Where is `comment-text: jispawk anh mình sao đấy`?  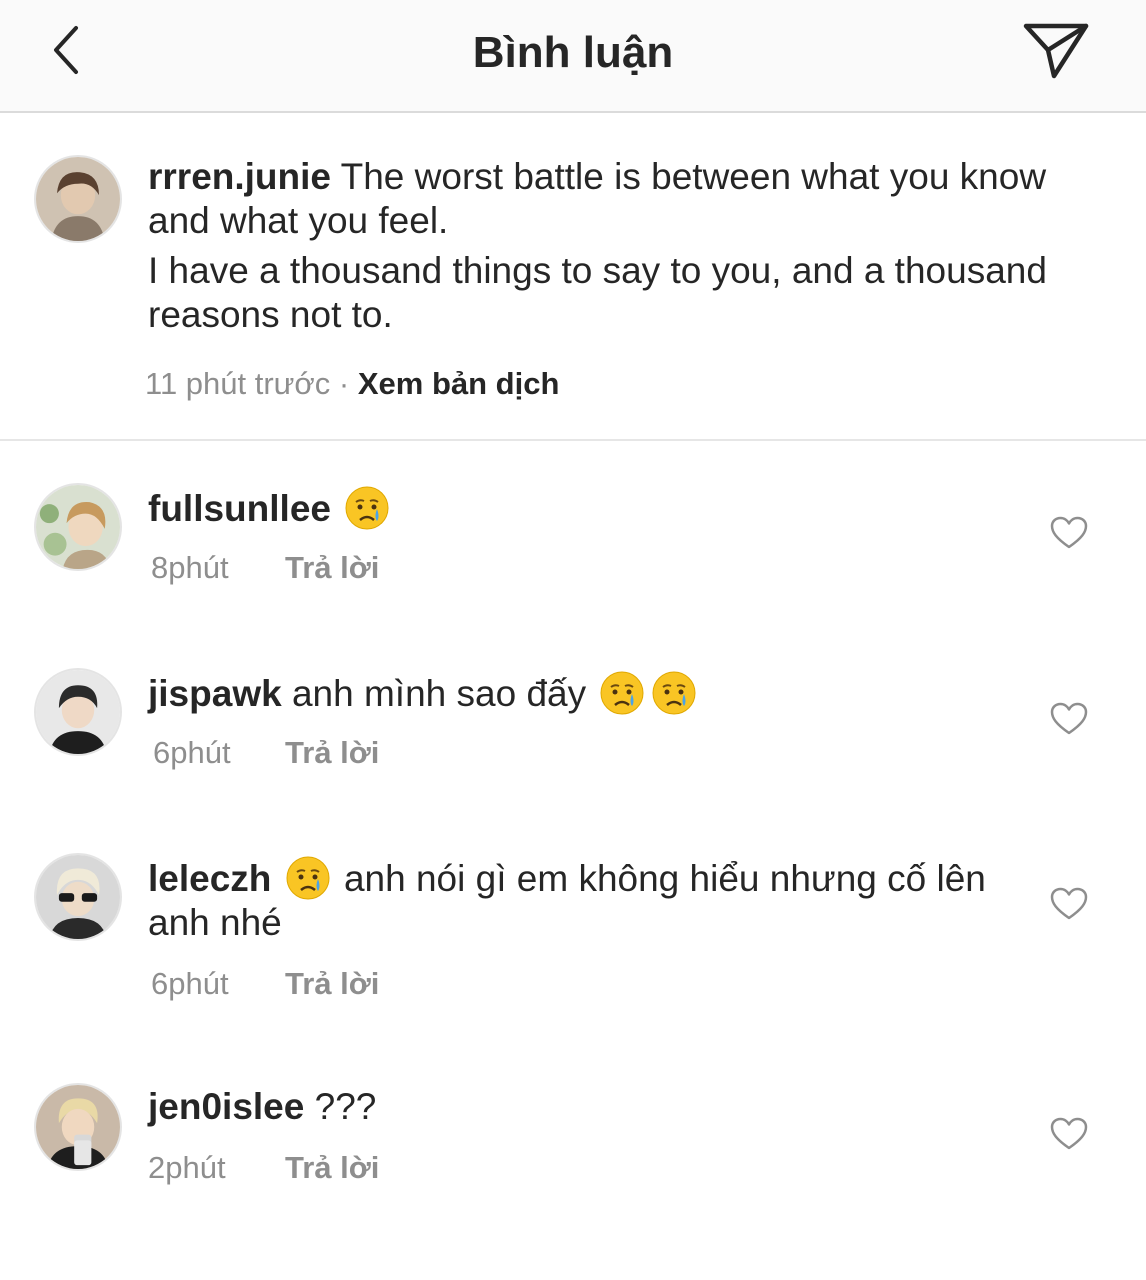
comment-text: jispawk anh mình sao đấy is located at coordinates (578, 693).